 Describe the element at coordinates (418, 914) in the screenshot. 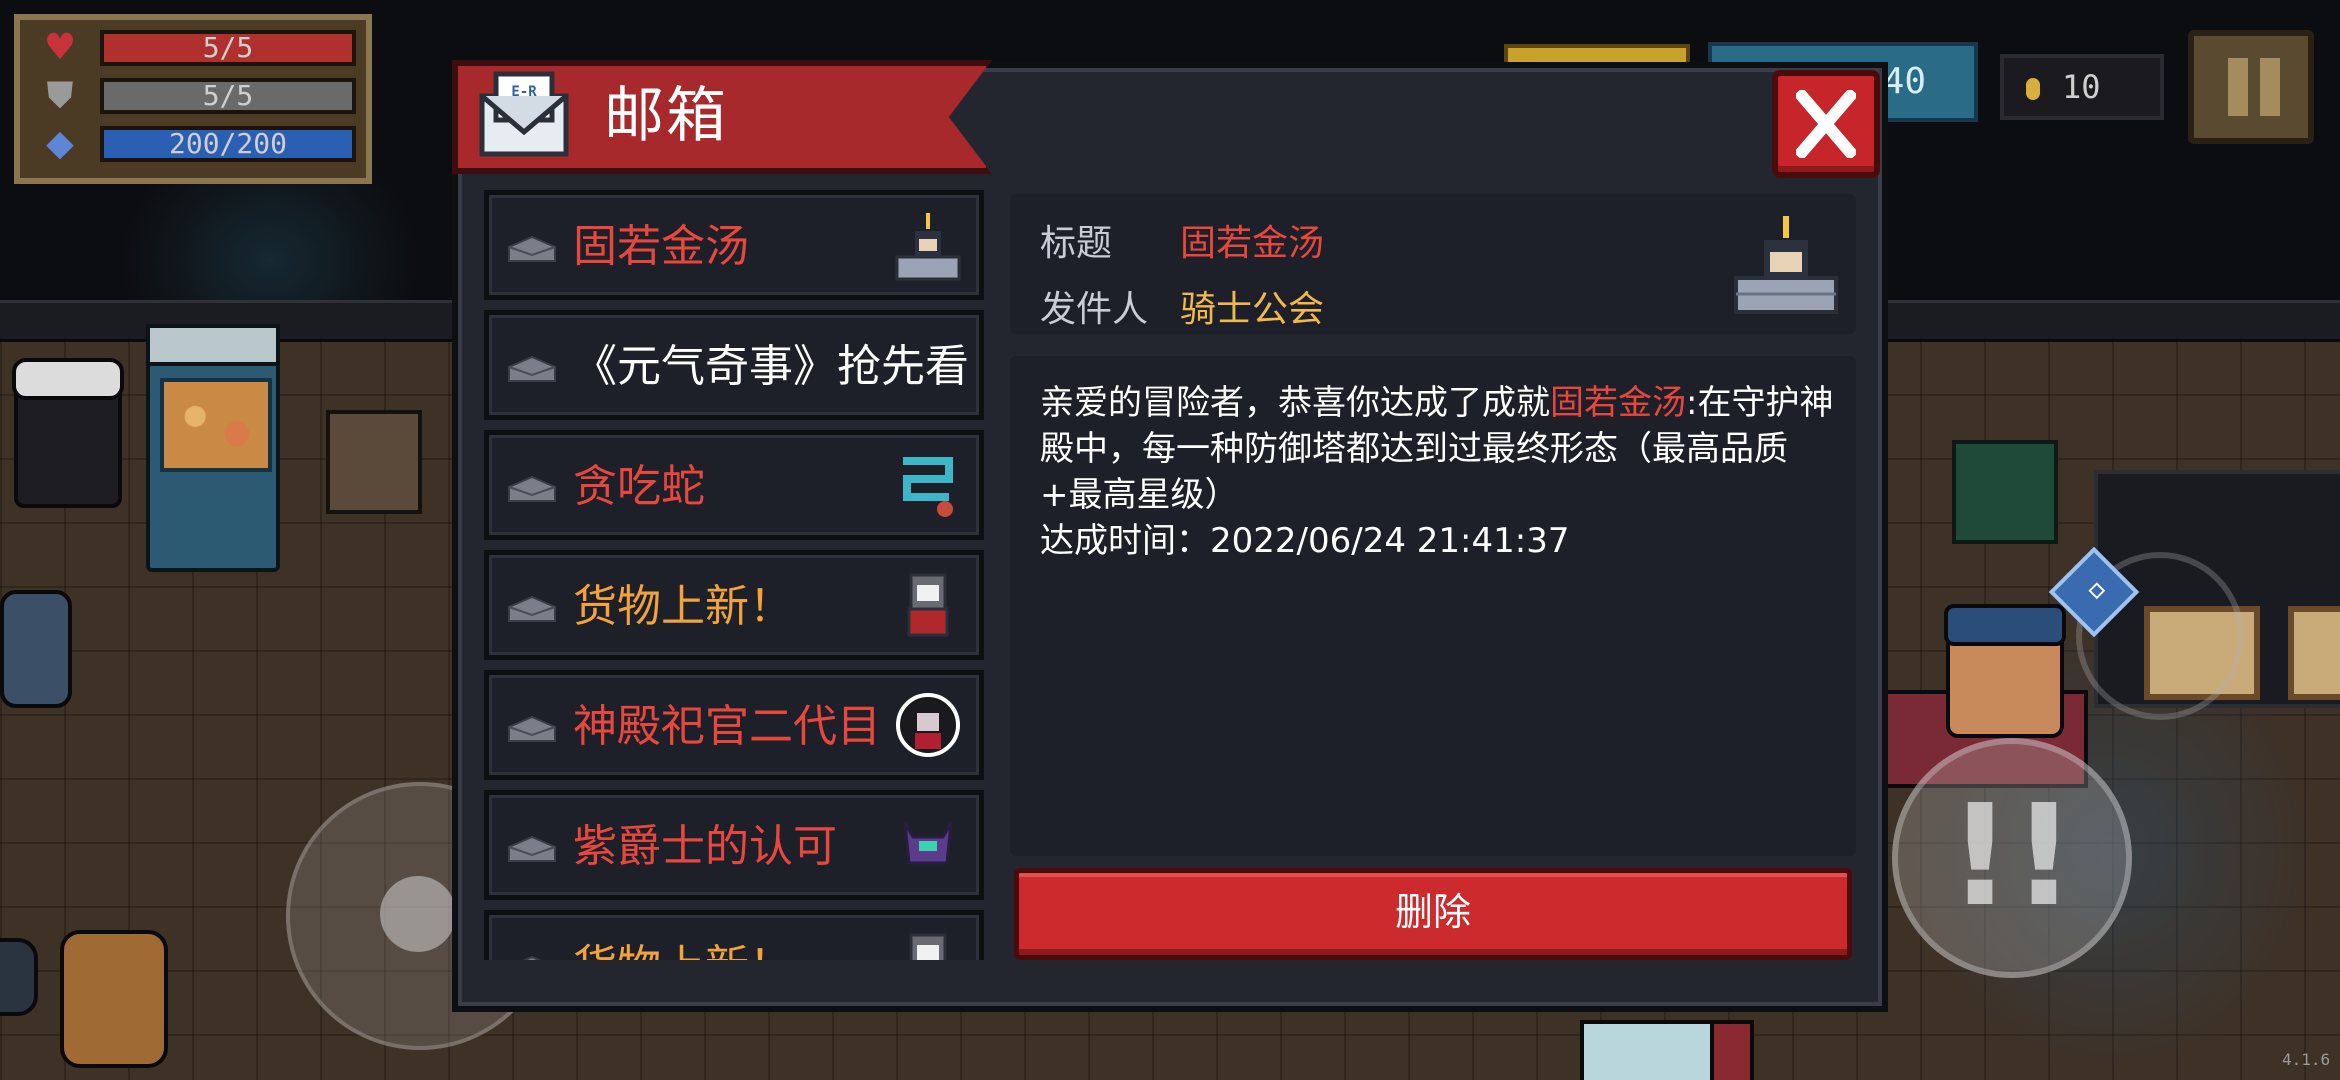

I see `joystick-knob` at that location.